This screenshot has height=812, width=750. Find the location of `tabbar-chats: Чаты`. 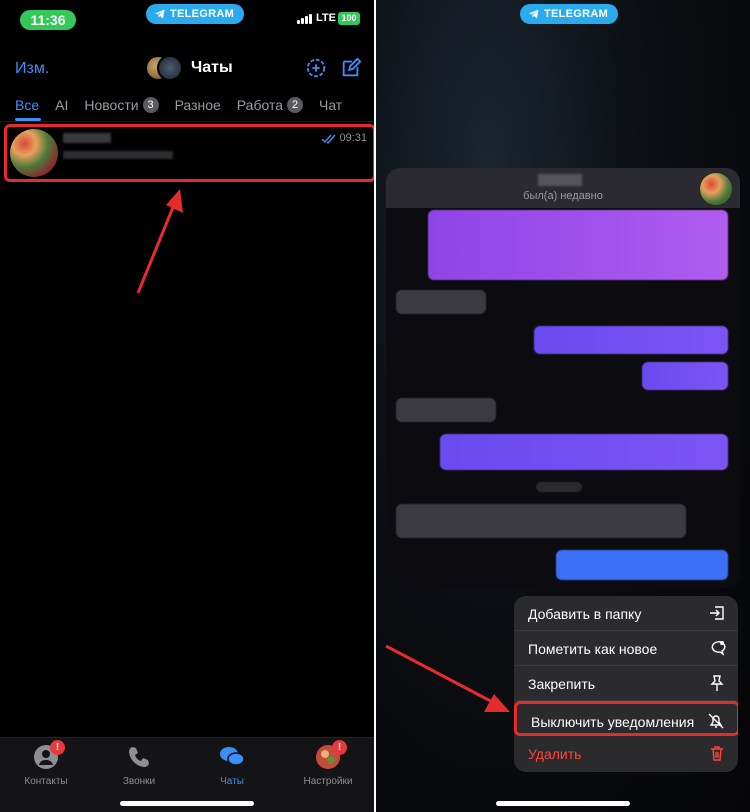

tabbar-chats: Чаты is located at coordinates (232, 765).